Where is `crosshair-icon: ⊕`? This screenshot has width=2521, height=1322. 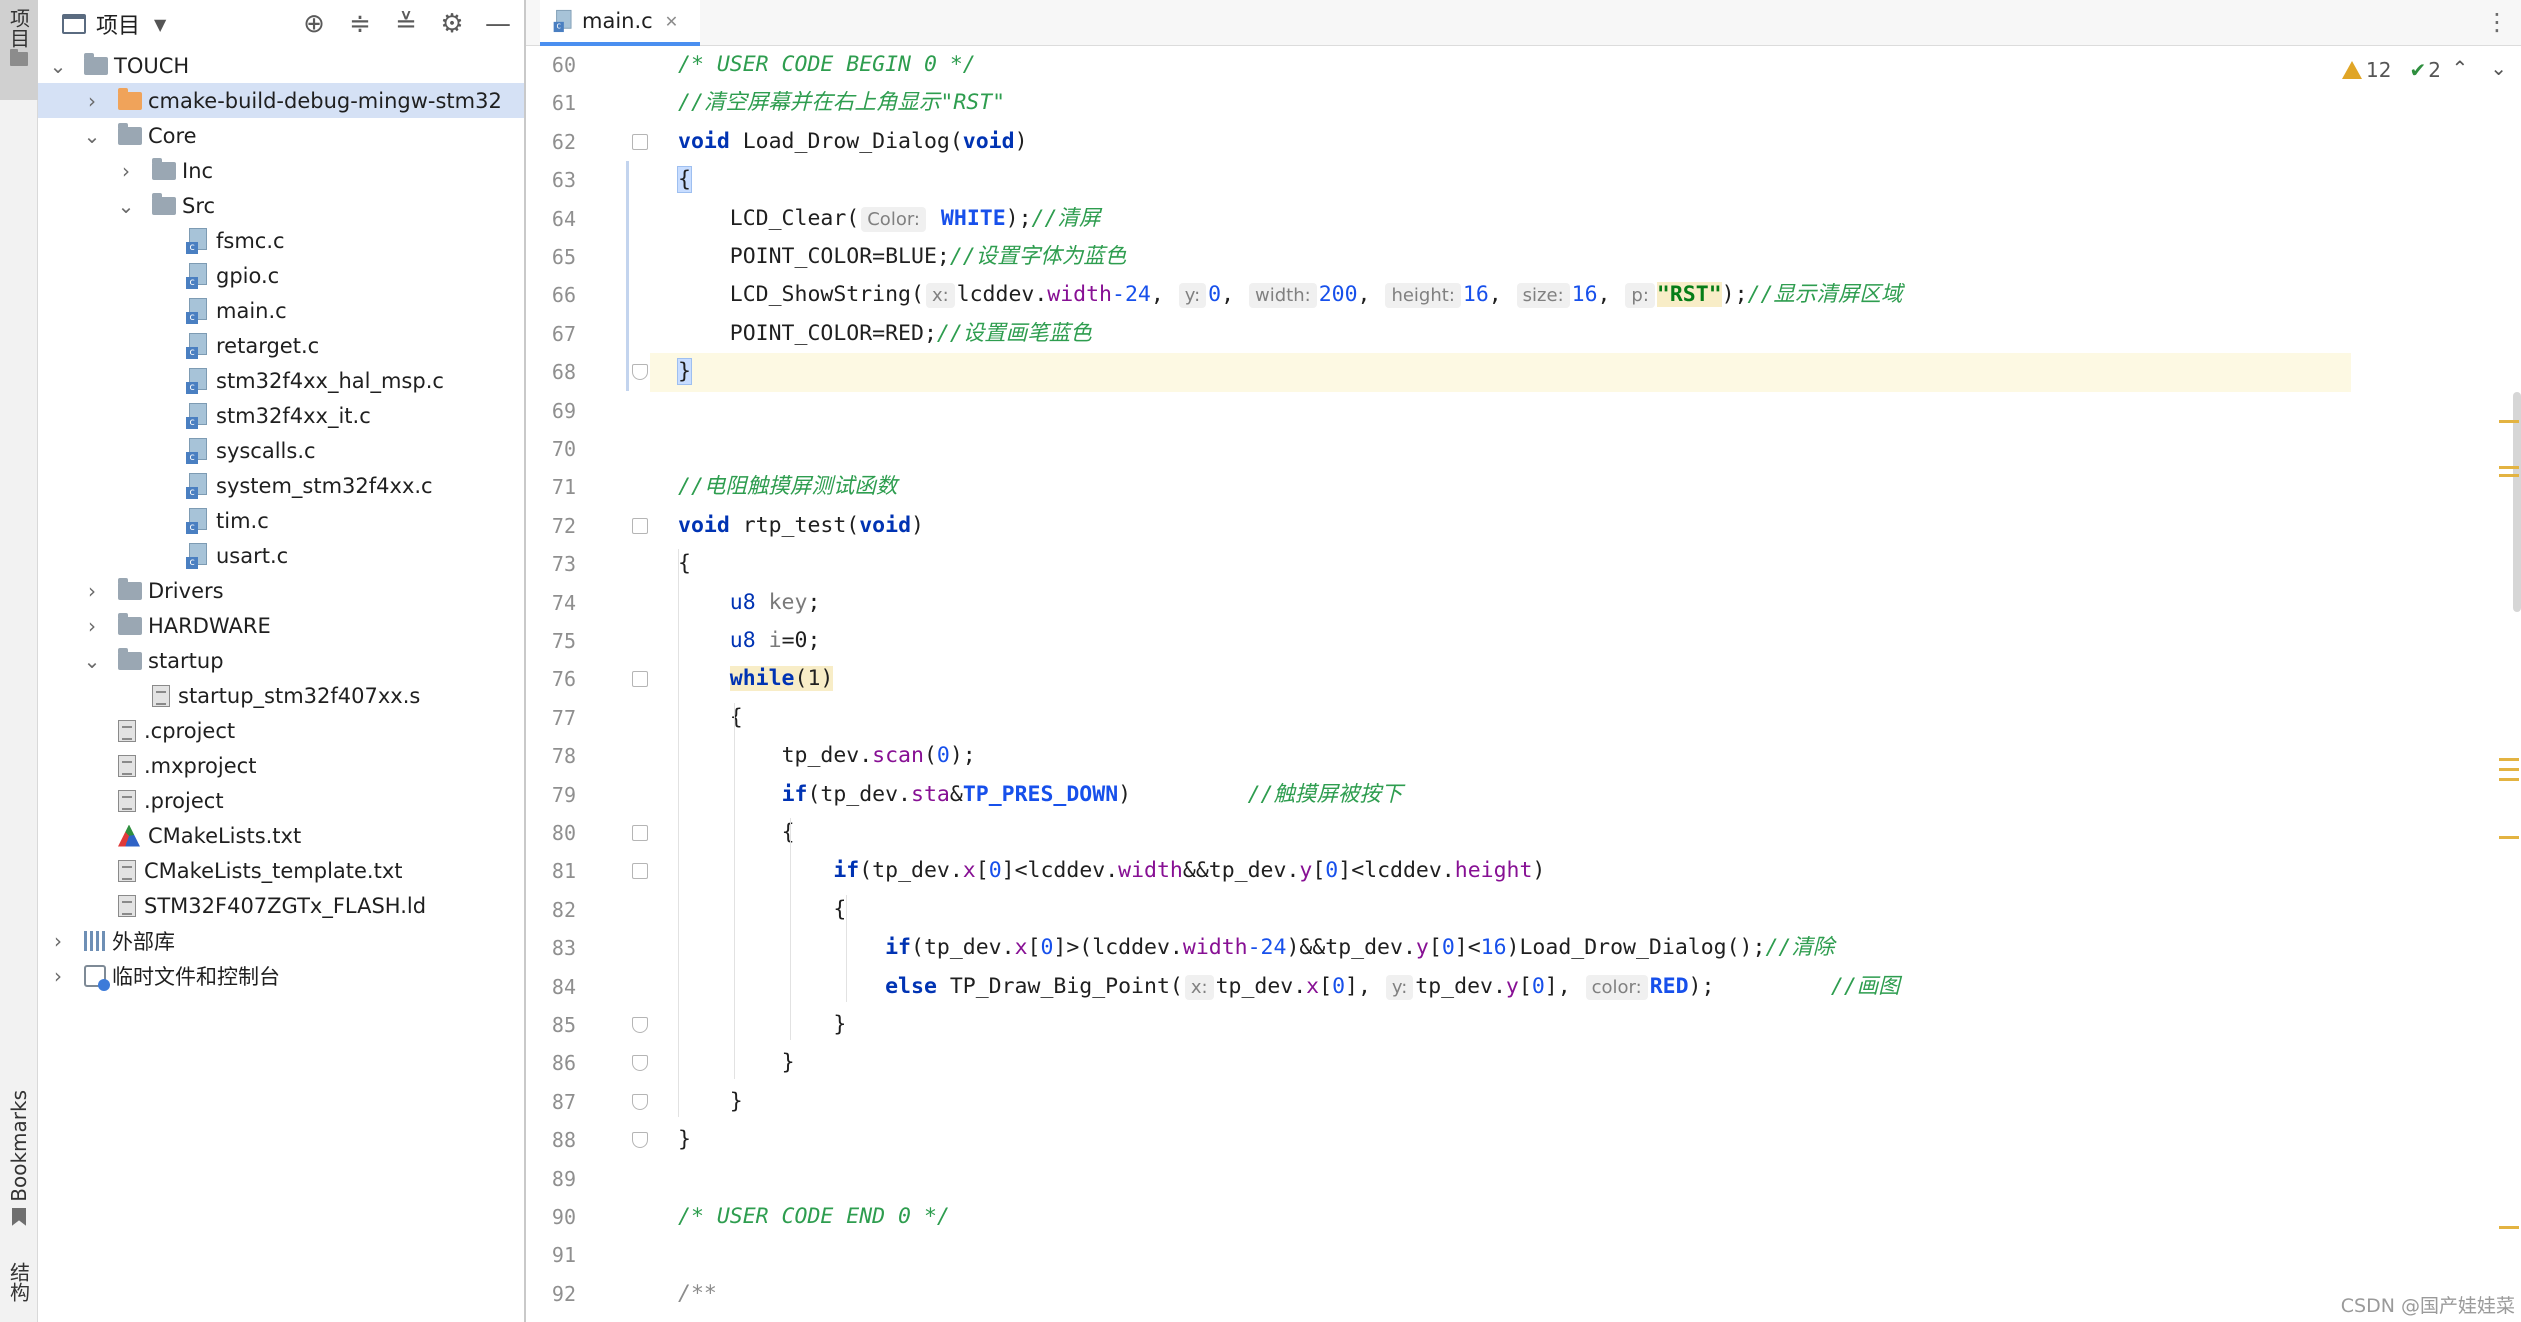 crosshair-icon: ⊕ is located at coordinates (314, 24).